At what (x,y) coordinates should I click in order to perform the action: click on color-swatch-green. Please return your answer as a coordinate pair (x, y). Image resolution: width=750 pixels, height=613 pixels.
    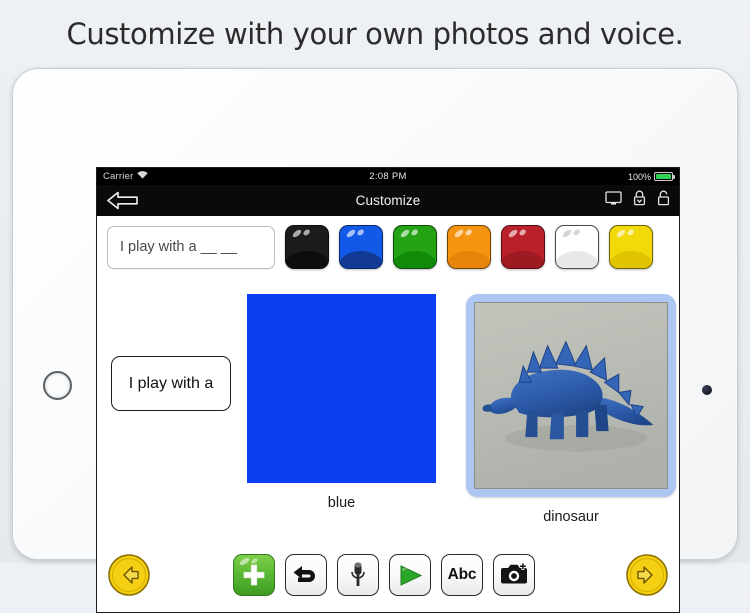
    Looking at the image, I should click on (415, 247).